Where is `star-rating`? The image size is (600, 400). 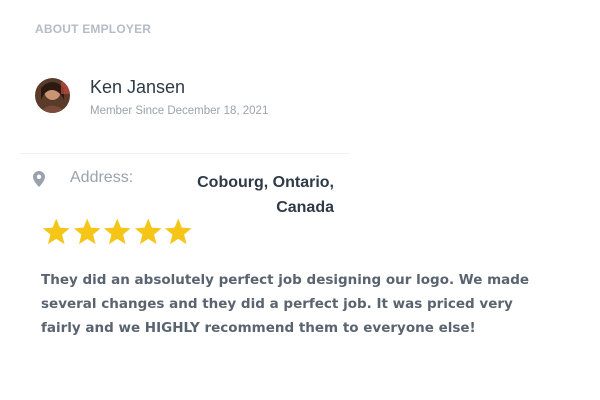 star-rating is located at coordinates (117, 232).